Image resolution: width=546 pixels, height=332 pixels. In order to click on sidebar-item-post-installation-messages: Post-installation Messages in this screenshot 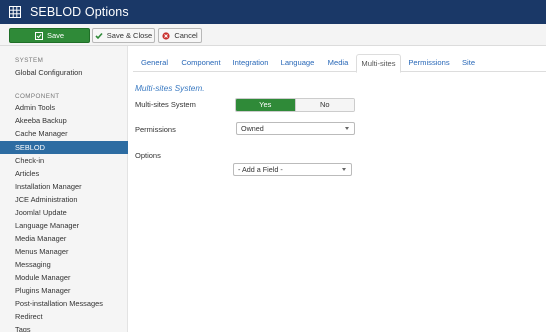, I will do `click(64, 303)`.